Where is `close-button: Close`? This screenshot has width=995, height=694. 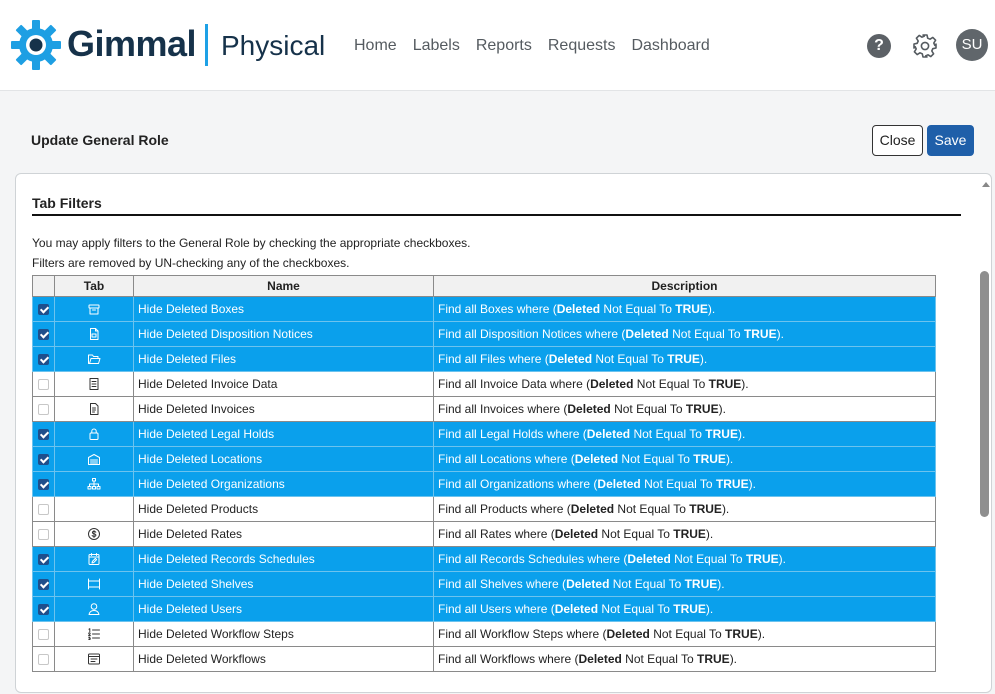
close-button: Close is located at coordinates (897, 140).